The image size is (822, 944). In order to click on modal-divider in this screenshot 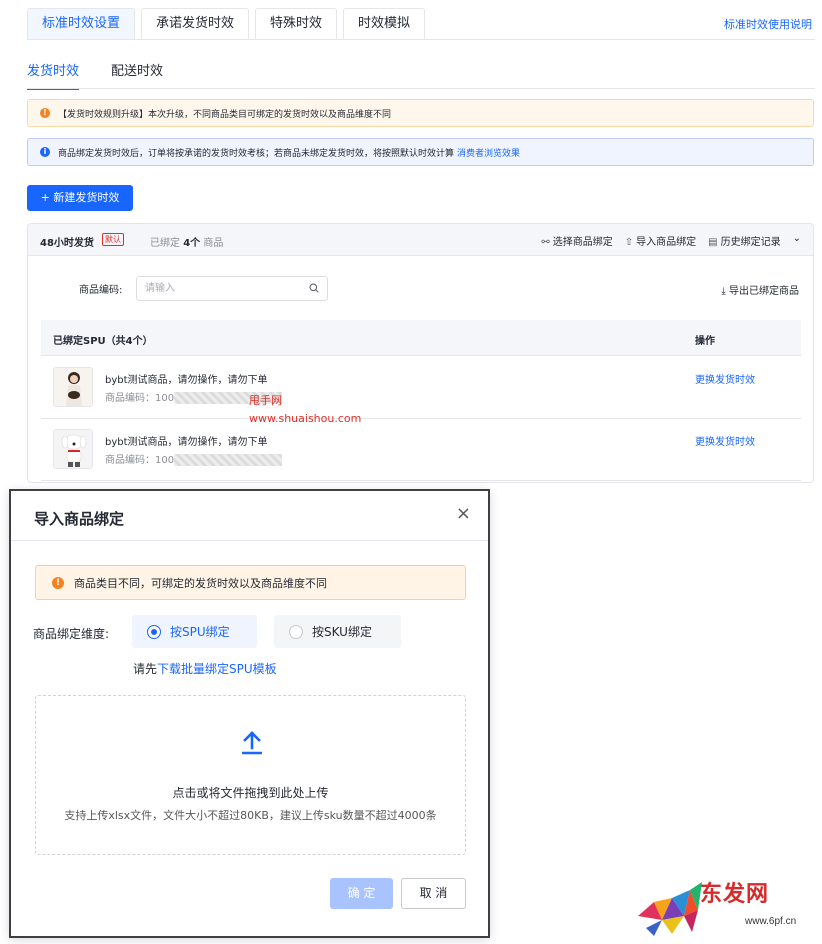, I will do `click(249, 540)`.